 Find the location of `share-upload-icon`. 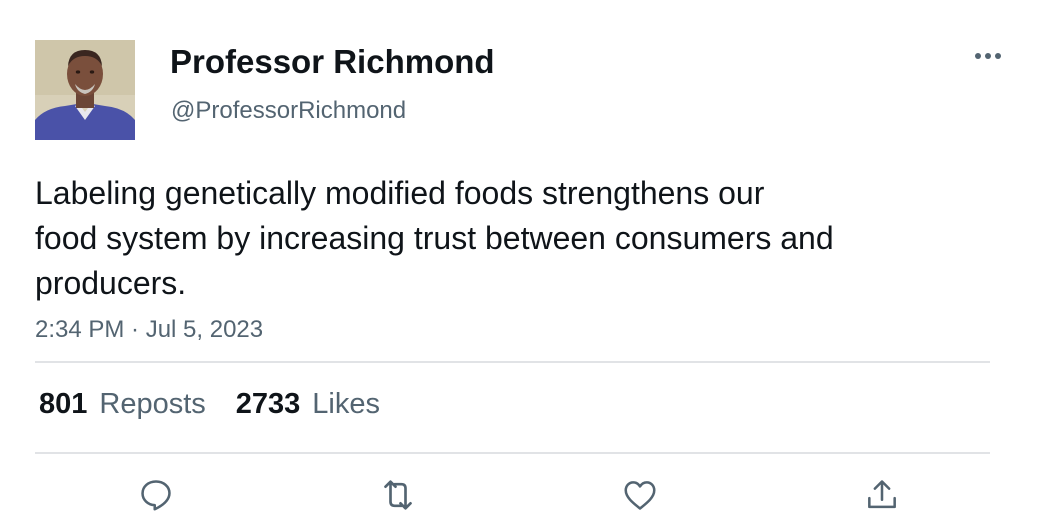

share-upload-icon is located at coordinates (882, 494).